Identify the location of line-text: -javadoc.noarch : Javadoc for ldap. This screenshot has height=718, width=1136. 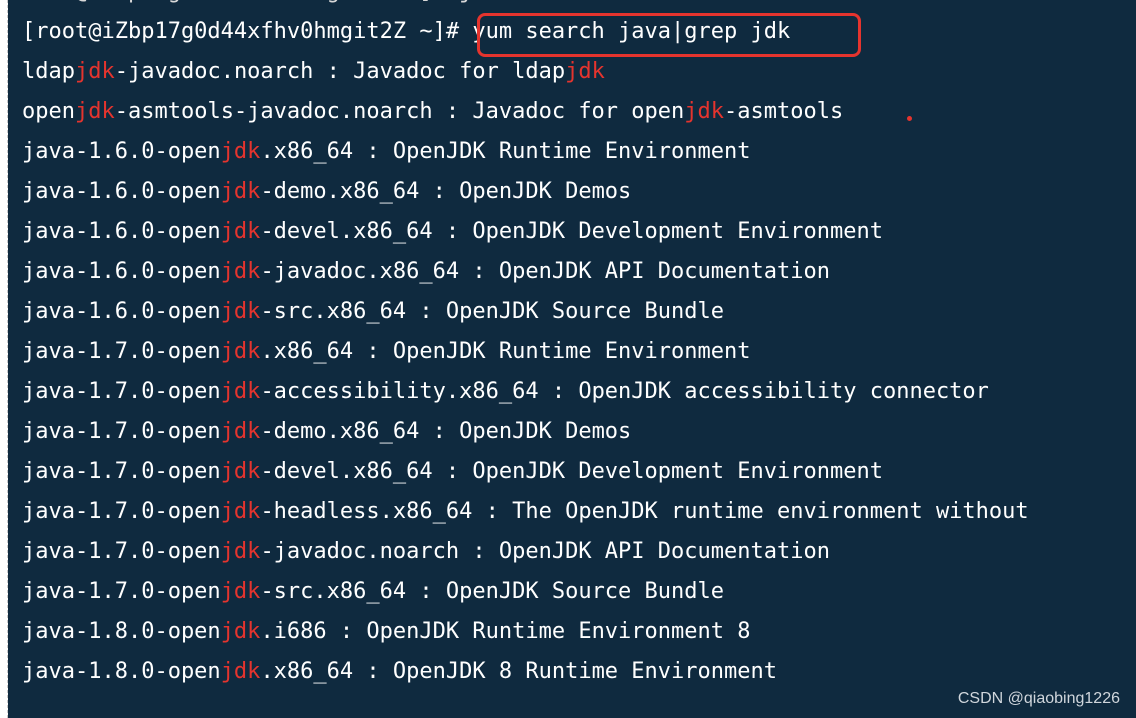
(340, 71).